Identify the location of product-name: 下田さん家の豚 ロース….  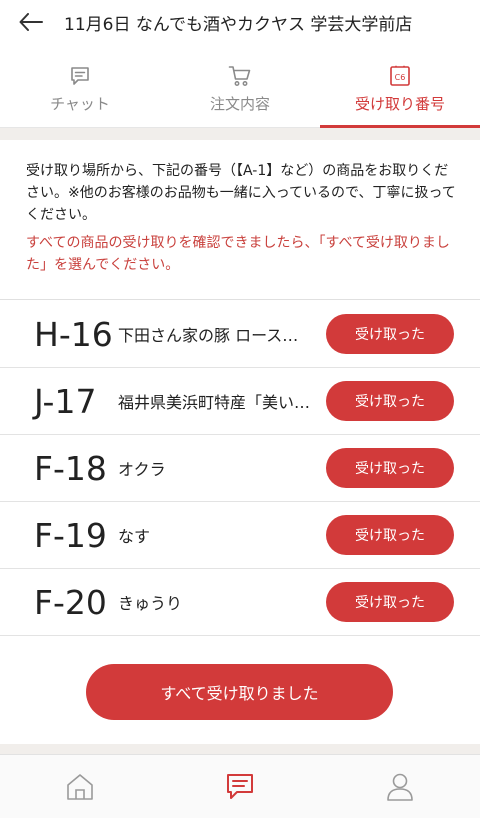
(208, 335).